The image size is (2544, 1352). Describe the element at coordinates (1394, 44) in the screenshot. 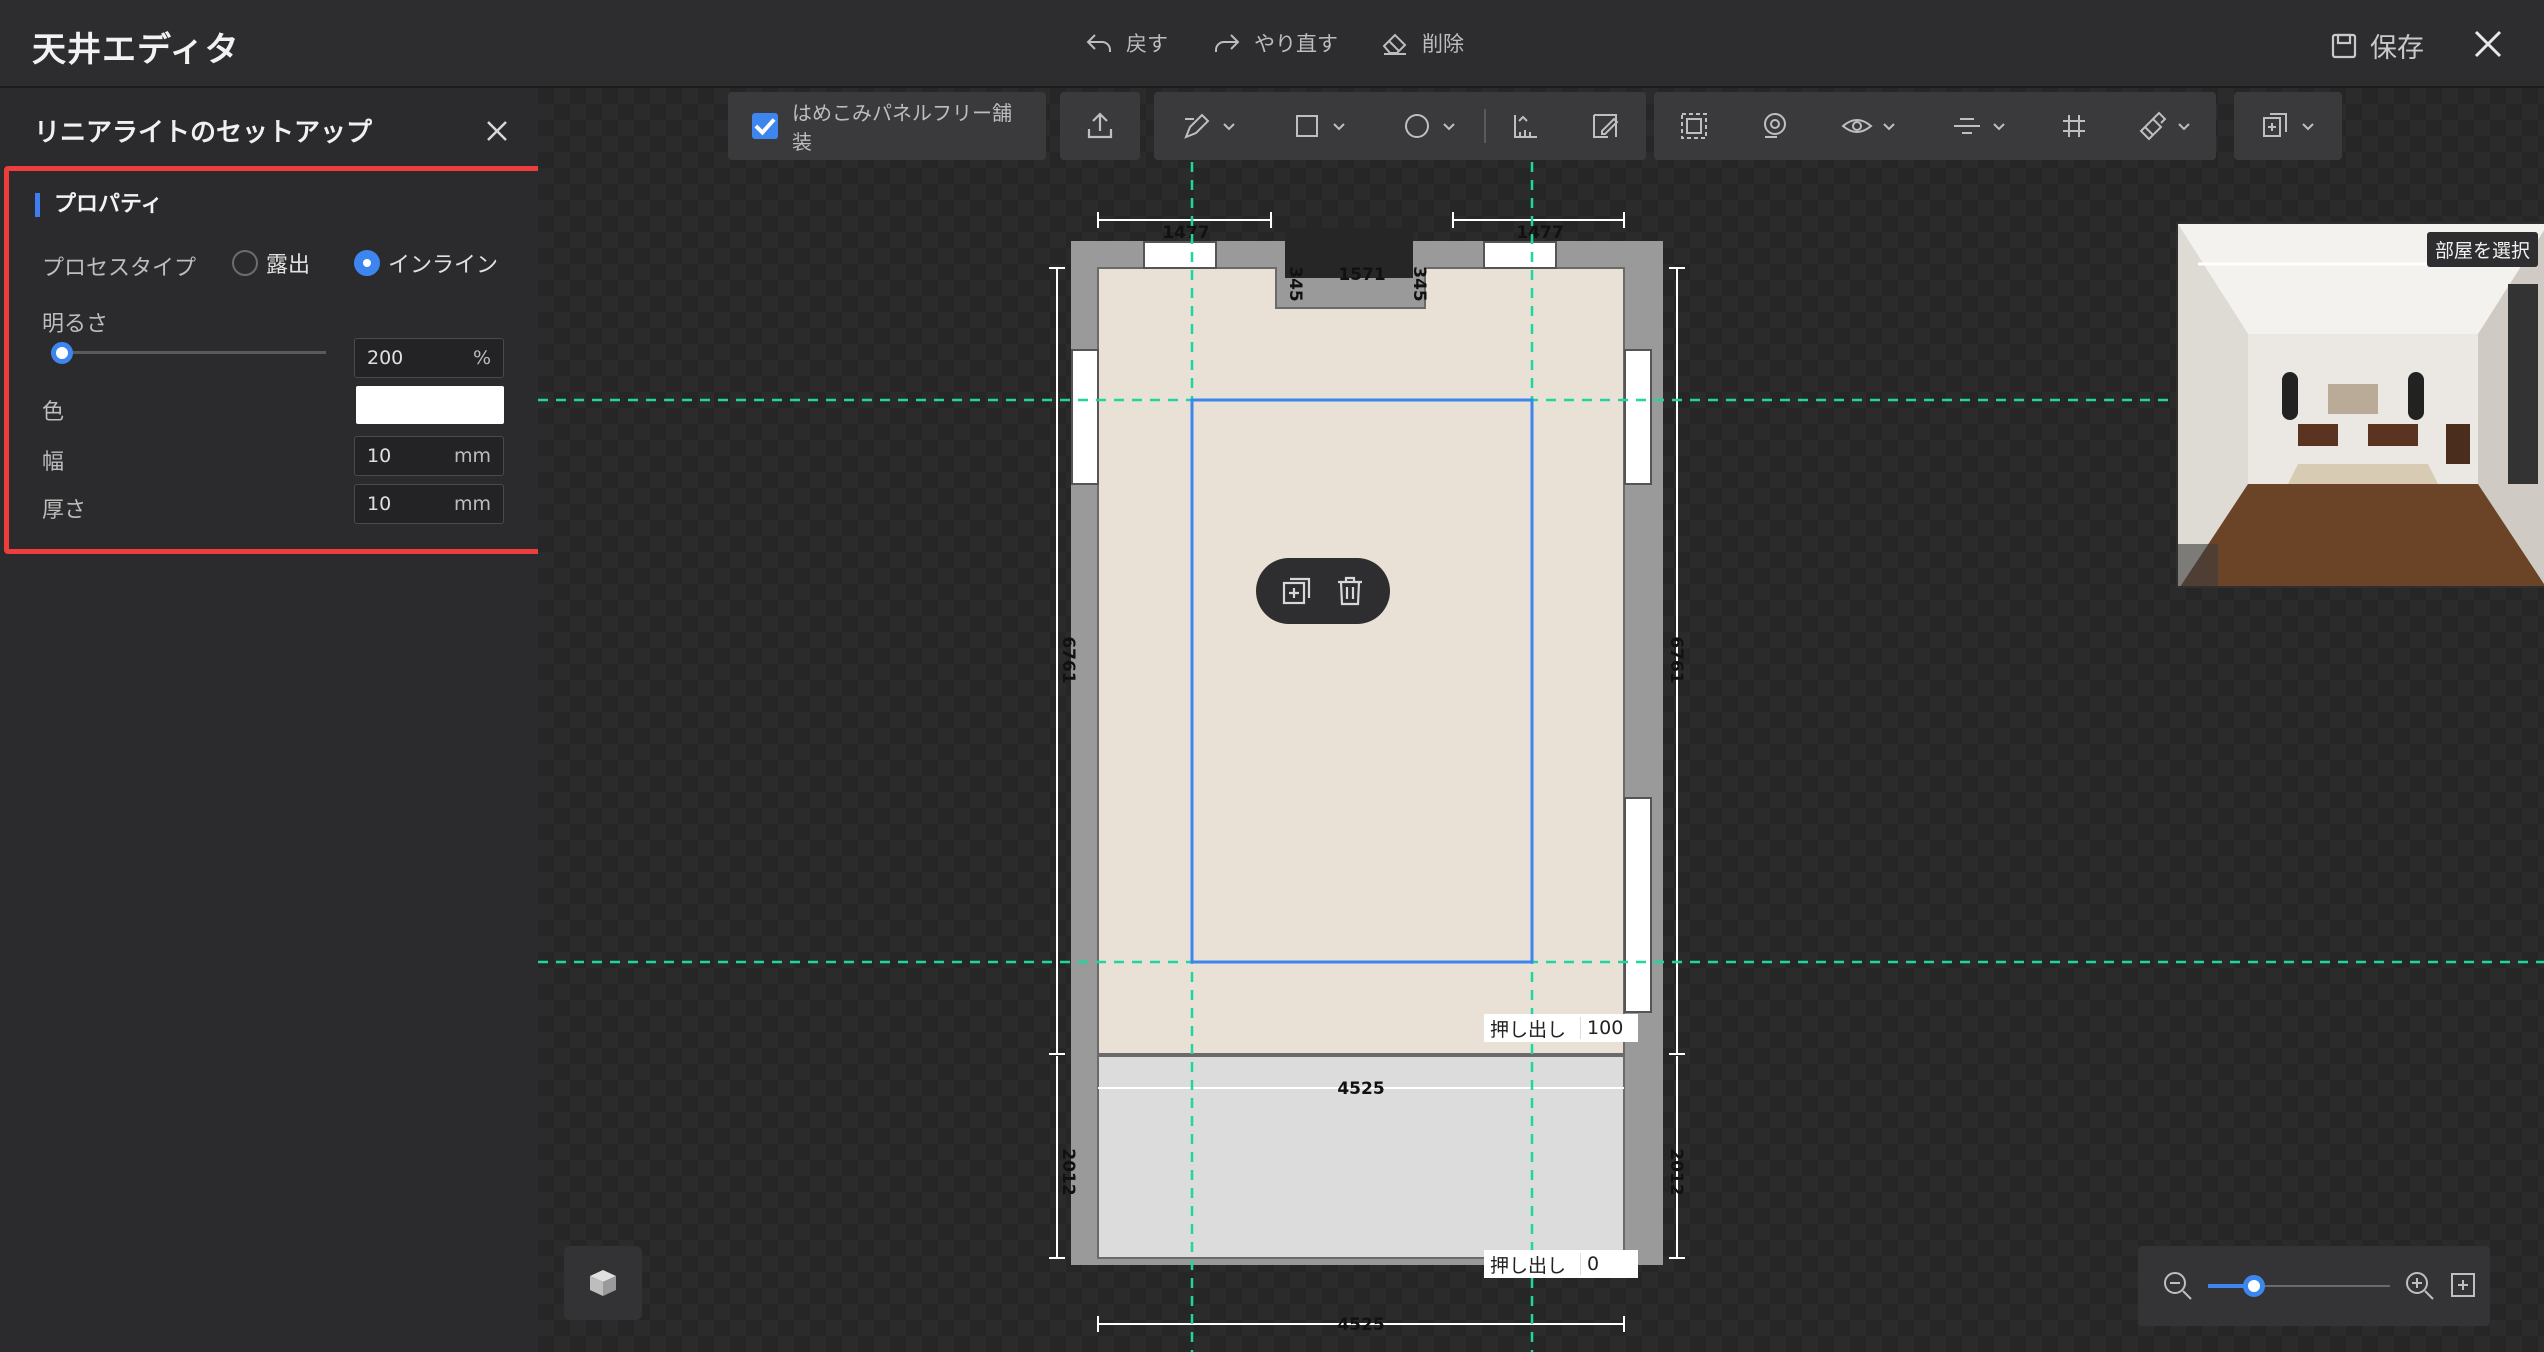

I see `eraser-icon` at that location.